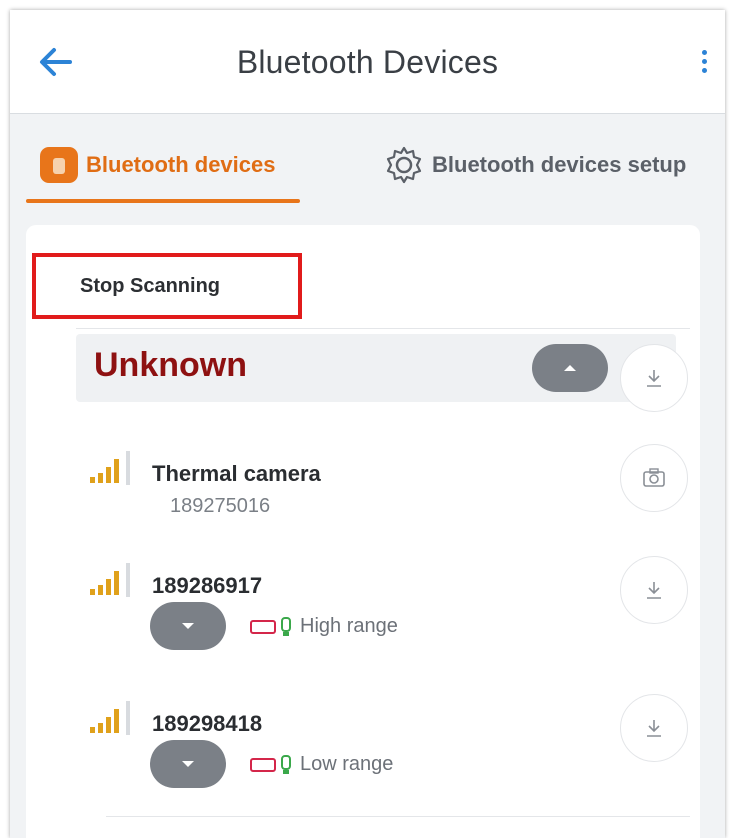  Describe the element at coordinates (704, 61) in the screenshot. I see `more-vertical-icon` at that location.